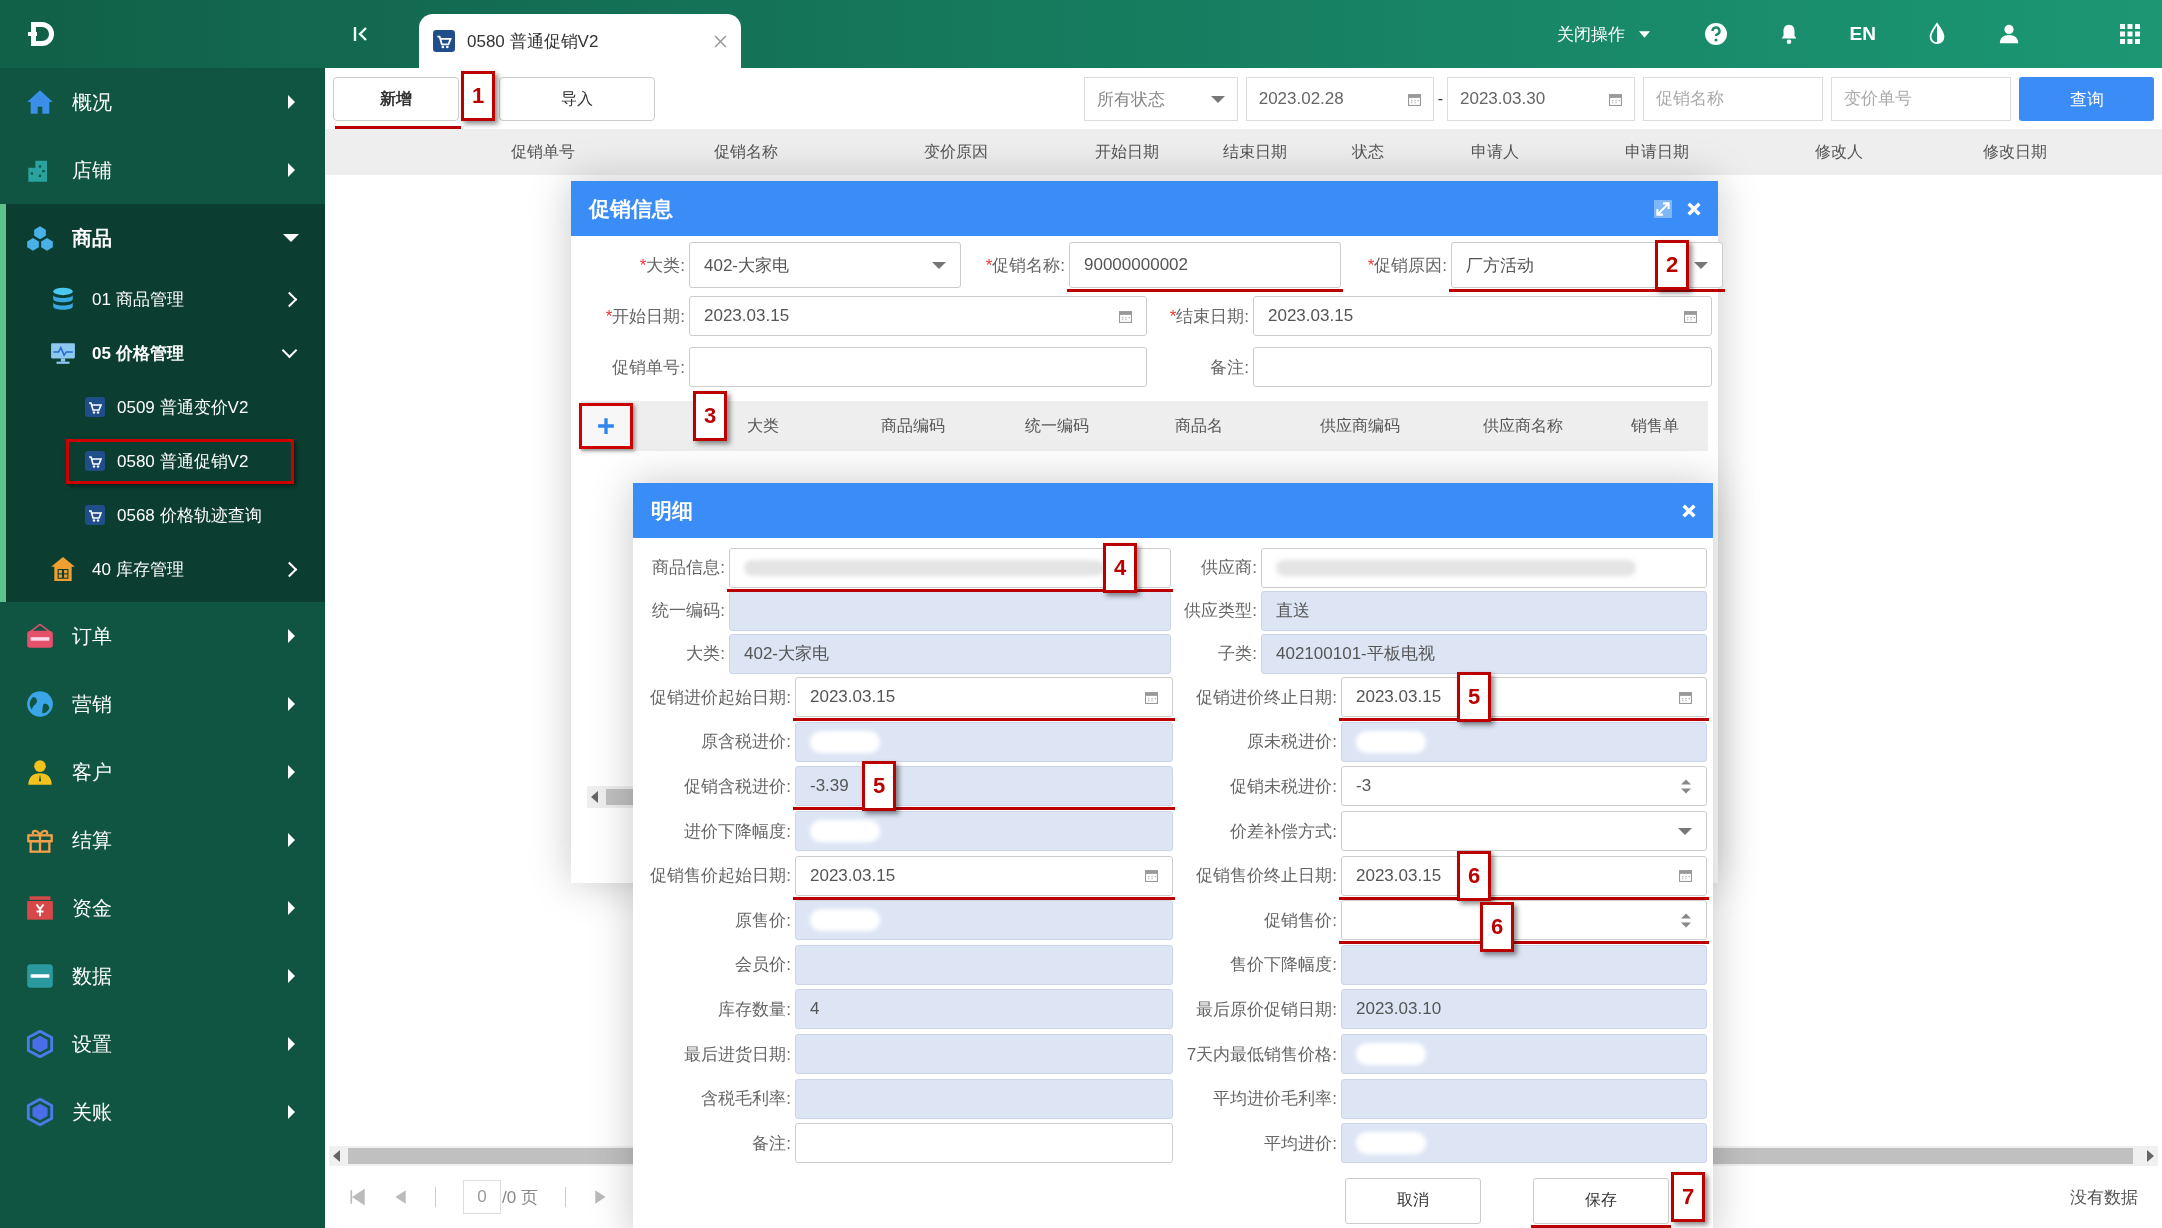  What do you see at coordinates (2104, 1197) in the screenshot?
I see `empty-message: 没有数据` at bounding box center [2104, 1197].